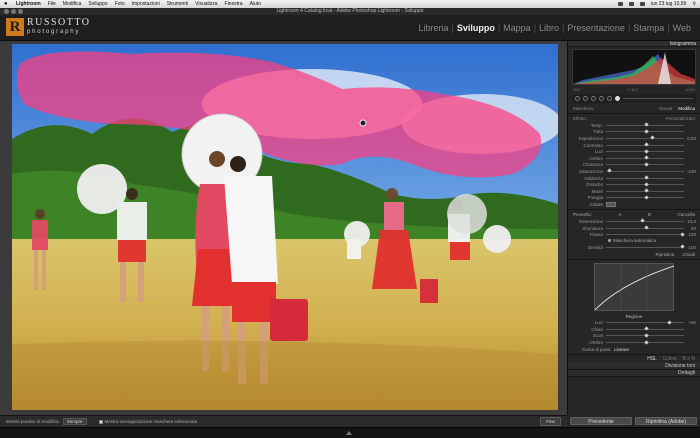 The width and height of the screenshot is (700, 438). Describe the element at coordinates (693, 228) in the screenshot. I see `slider-value: 50` at that location.